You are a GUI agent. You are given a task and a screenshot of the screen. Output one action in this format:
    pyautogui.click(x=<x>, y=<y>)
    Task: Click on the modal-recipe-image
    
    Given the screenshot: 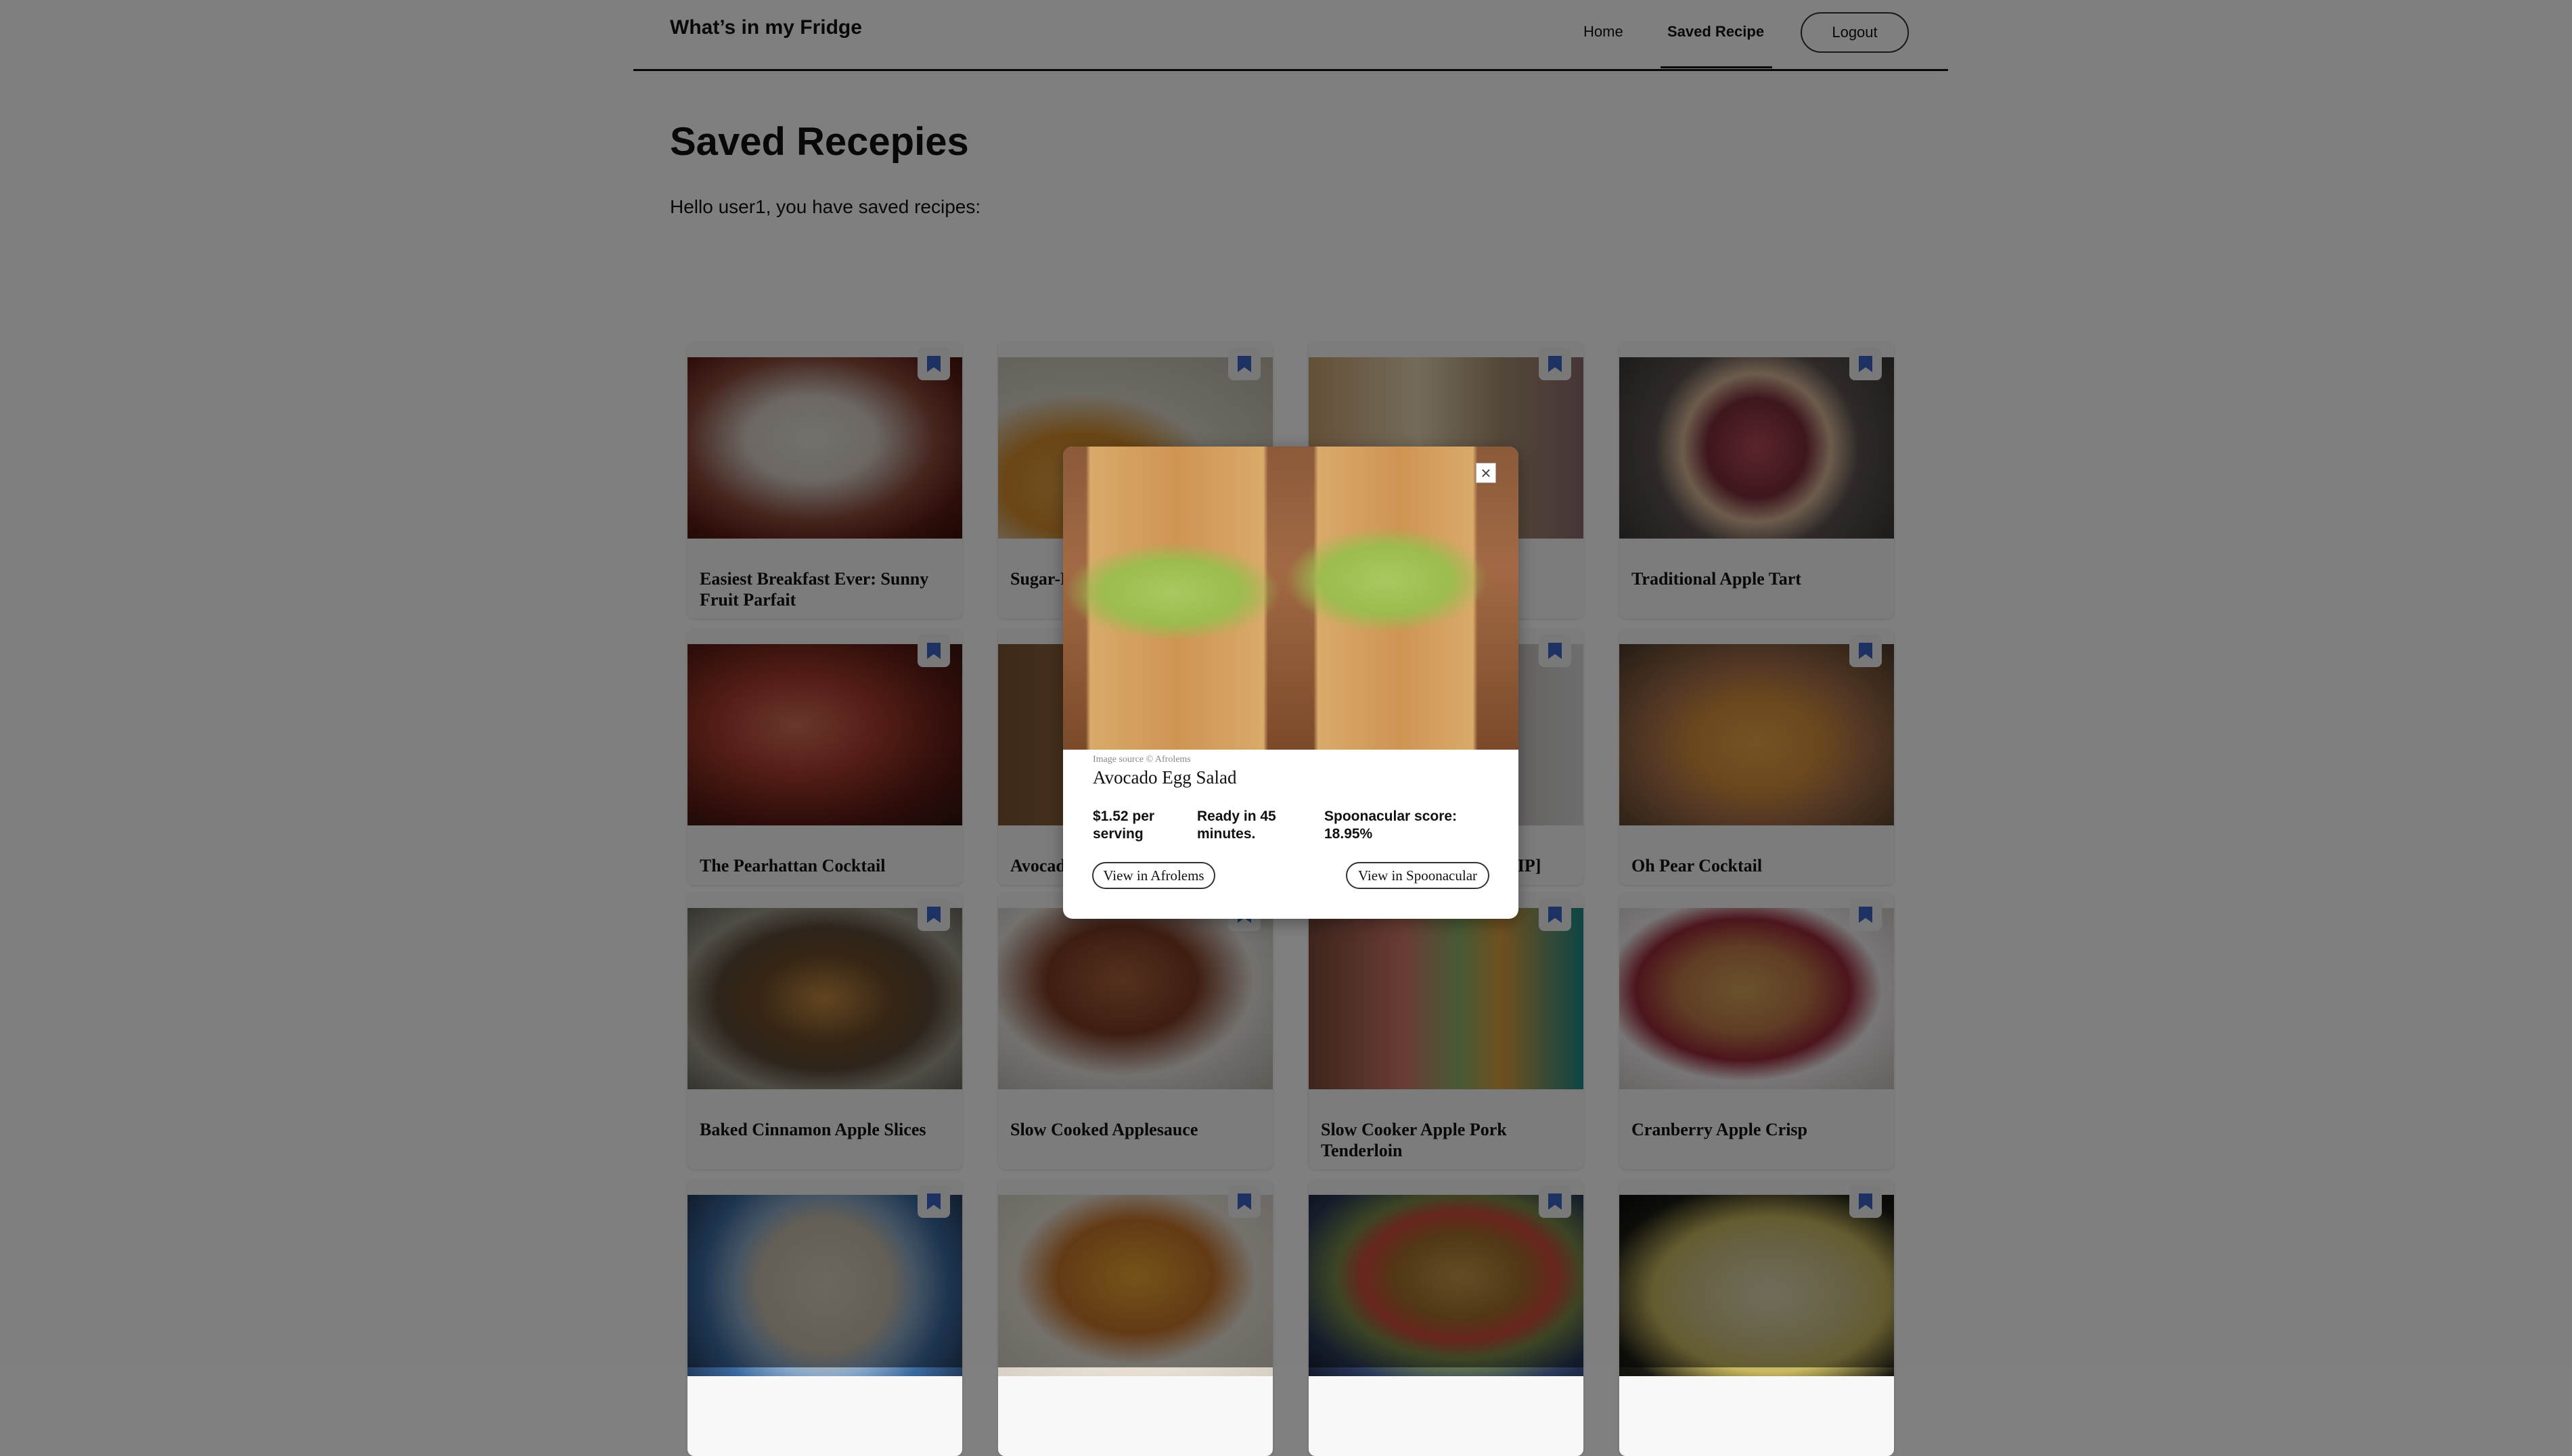 What is the action you would take?
    pyautogui.click(x=1290, y=598)
    